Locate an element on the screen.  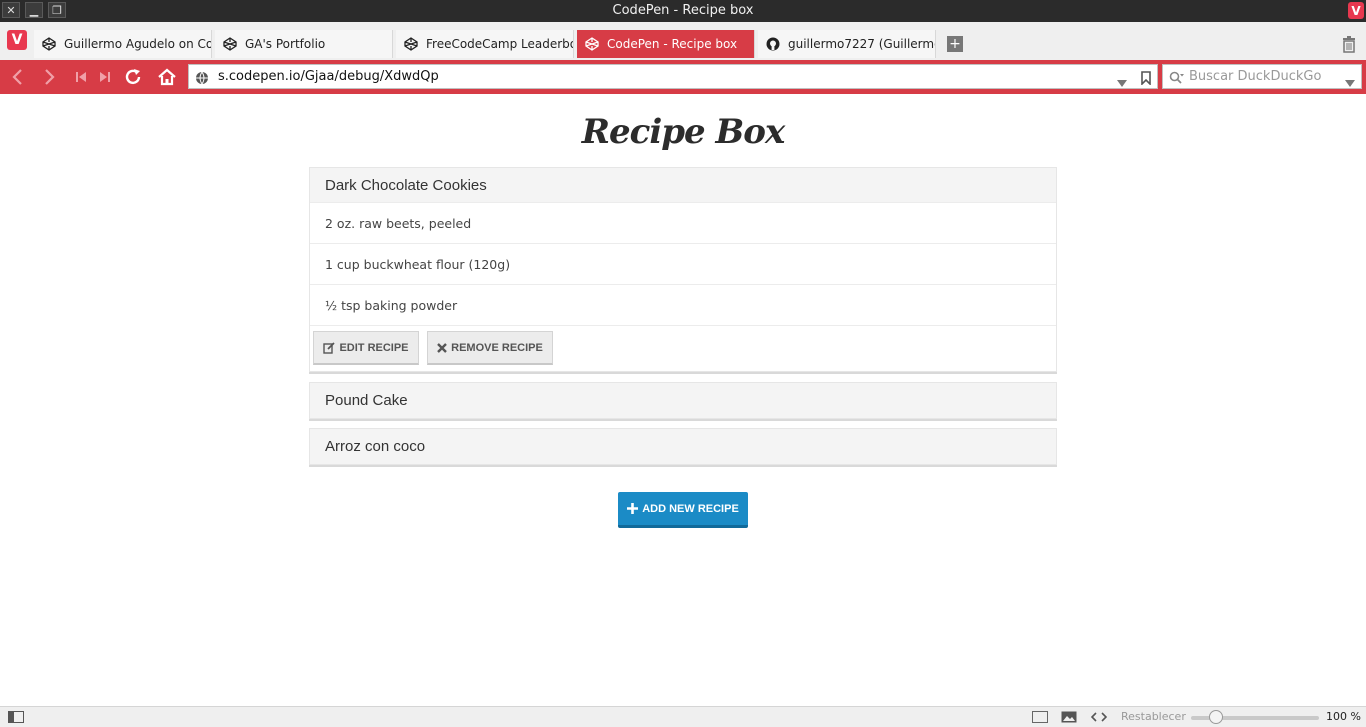
tab-label: FreeCodeCamp Leaderbo is located at coordinates (499, 44).